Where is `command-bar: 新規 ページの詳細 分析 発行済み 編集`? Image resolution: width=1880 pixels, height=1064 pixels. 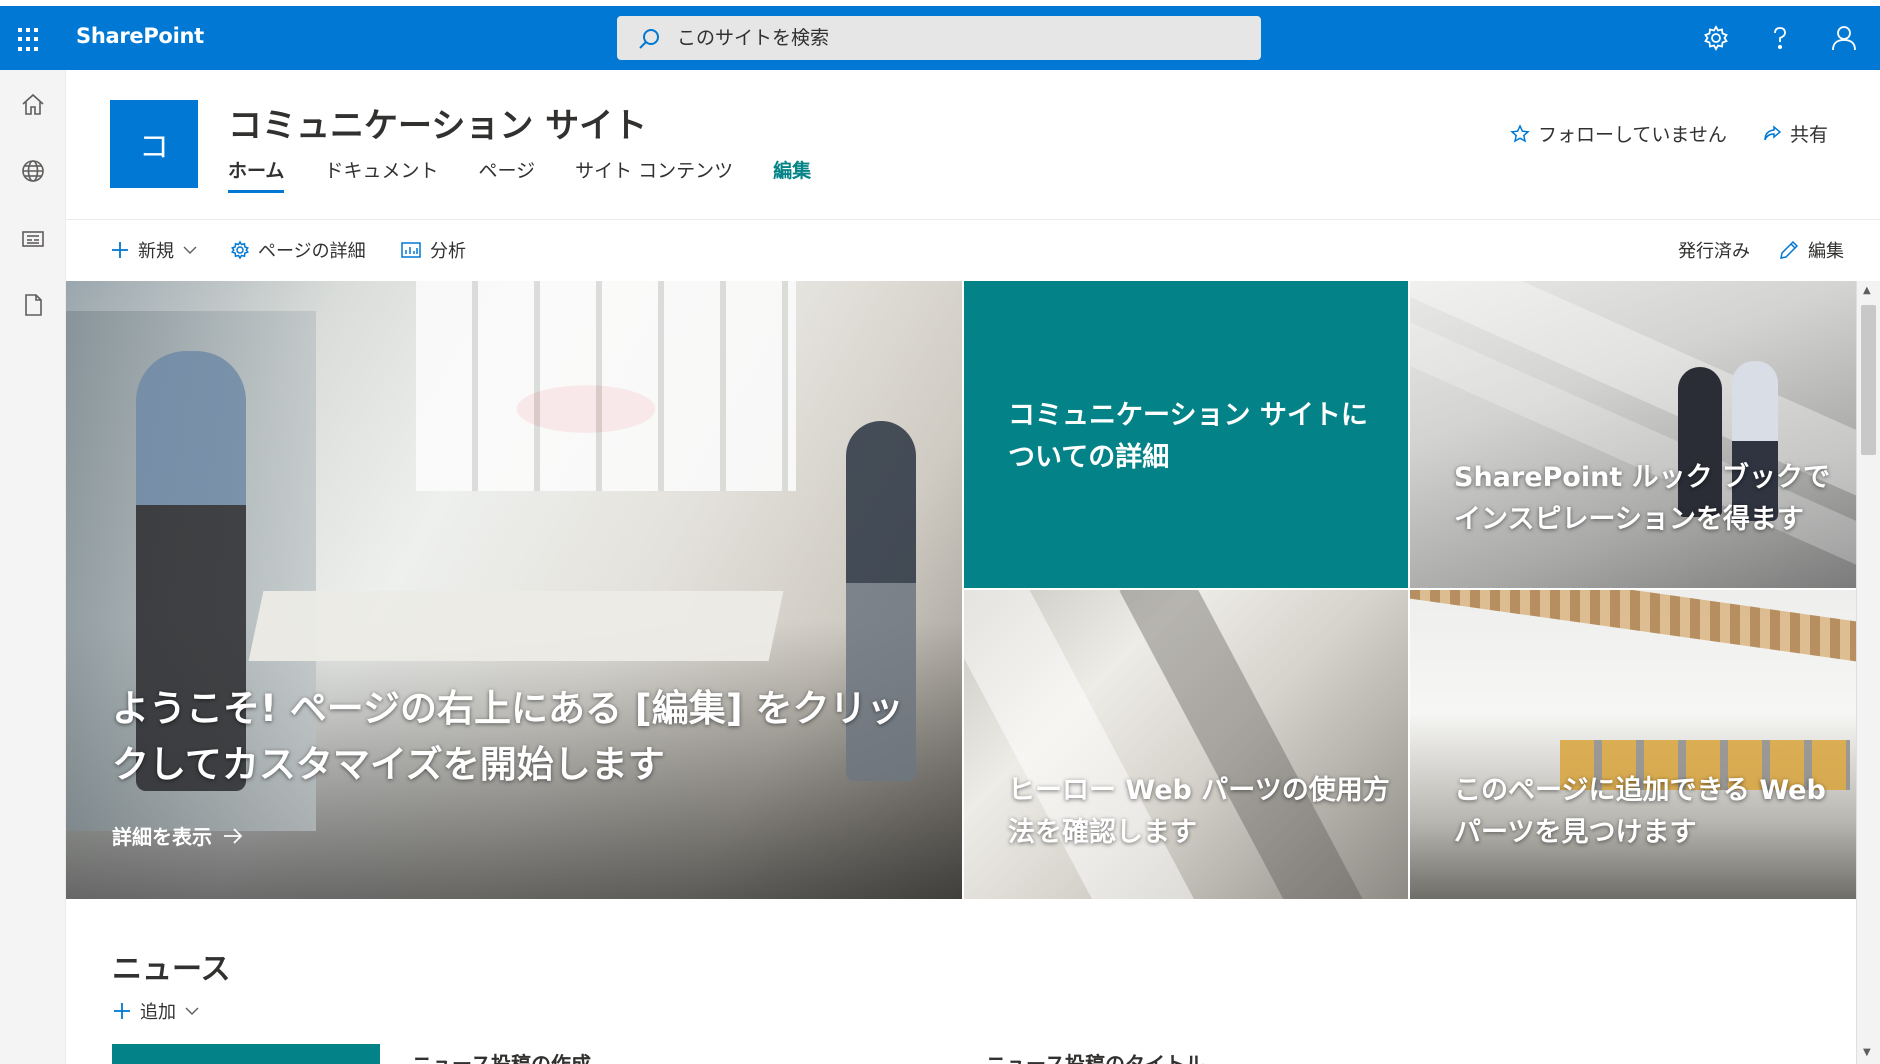 command-bar: 新規 ページの詳細 分析 発行済み 編集 is located at coordinates (973, 251).